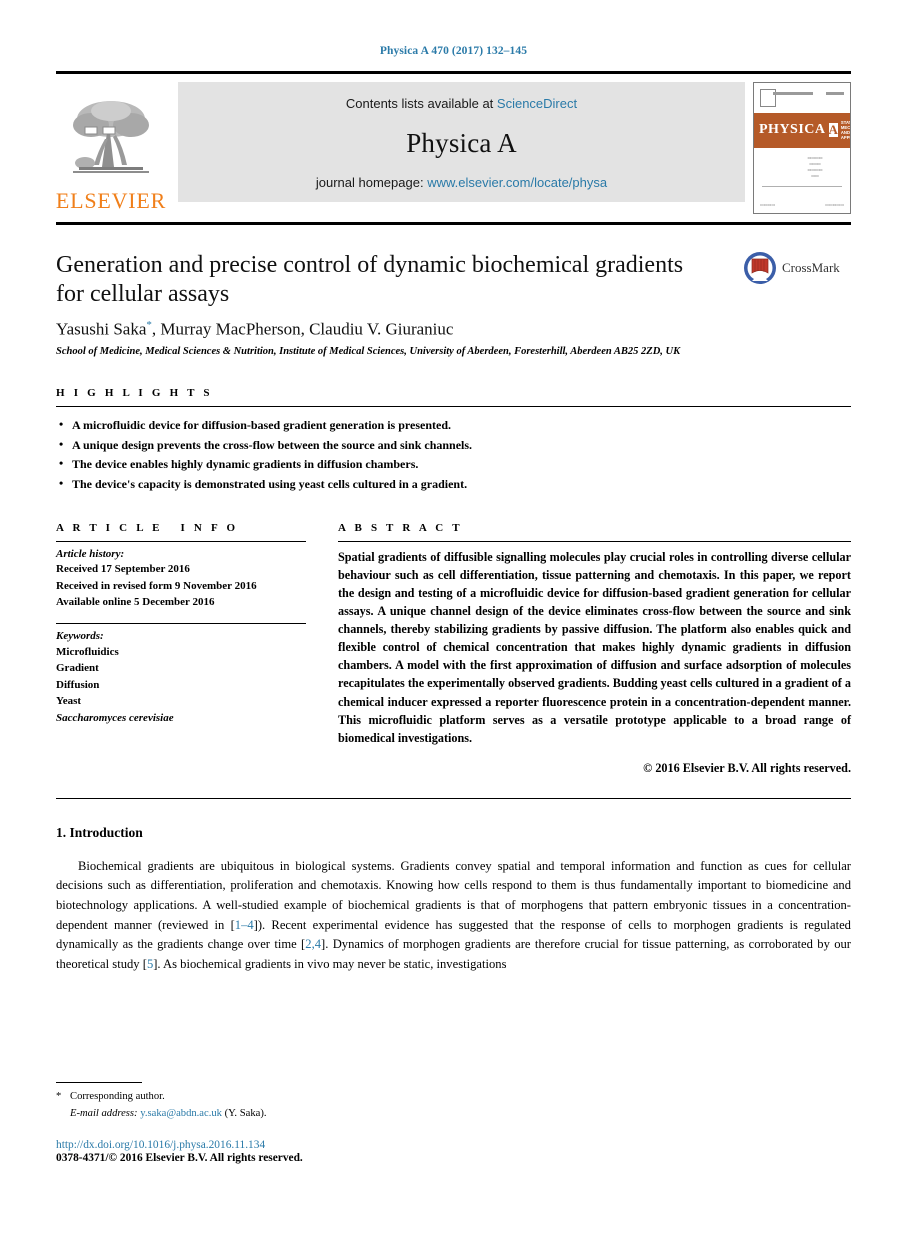  What do you see at coordinates (99, 832) in the screenshot?
I see `introduction-heading: 1. Introduction` at bounding box center [99, 832].